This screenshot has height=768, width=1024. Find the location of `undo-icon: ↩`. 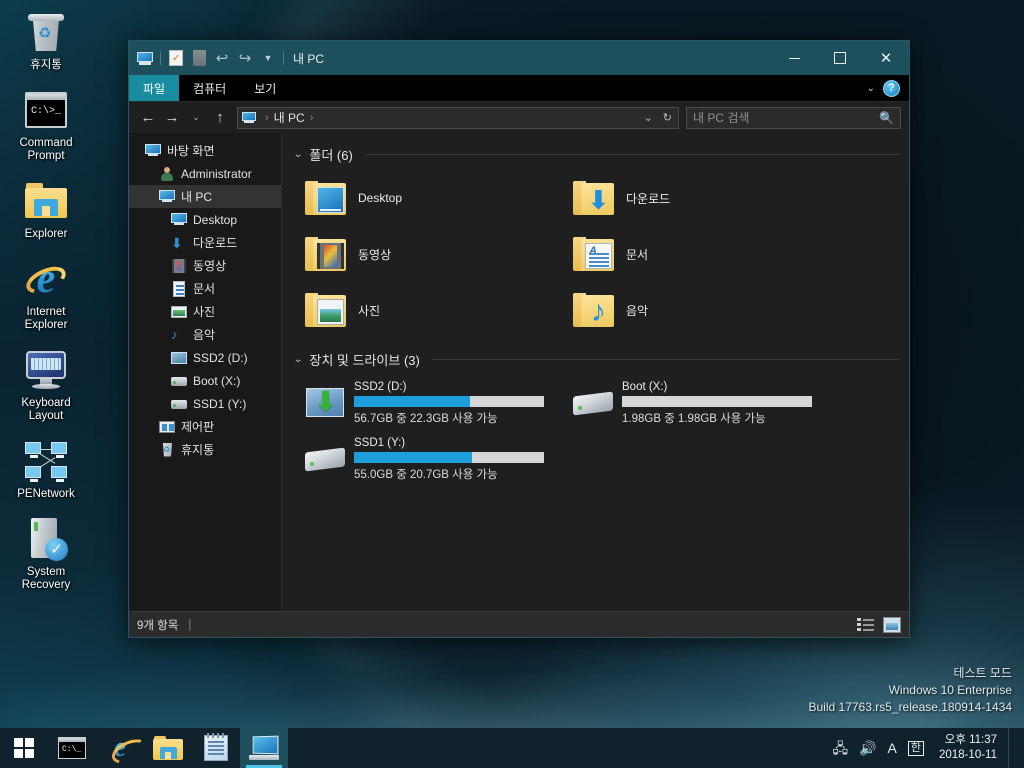

undo-icon: ↩ is located at coordinates (222, 58).